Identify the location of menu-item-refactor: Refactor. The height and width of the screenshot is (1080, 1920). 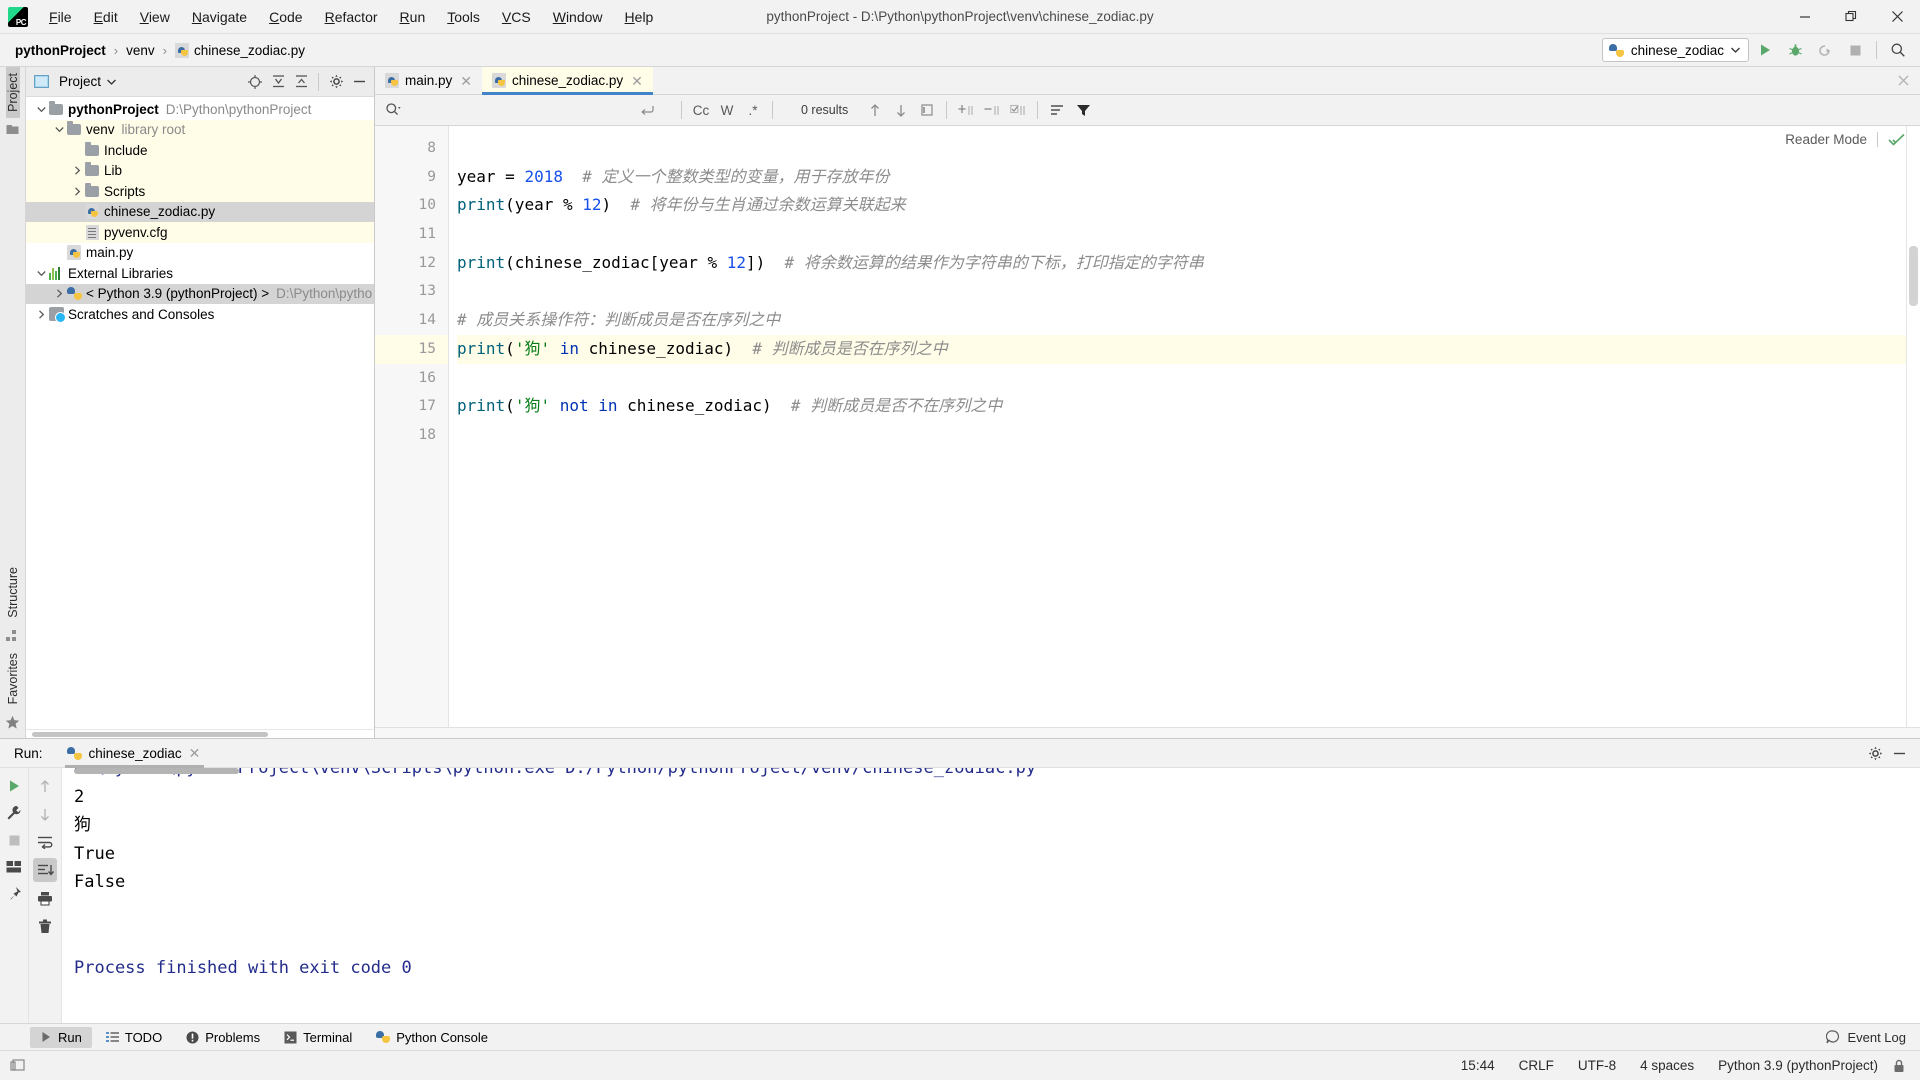
(351, 17).